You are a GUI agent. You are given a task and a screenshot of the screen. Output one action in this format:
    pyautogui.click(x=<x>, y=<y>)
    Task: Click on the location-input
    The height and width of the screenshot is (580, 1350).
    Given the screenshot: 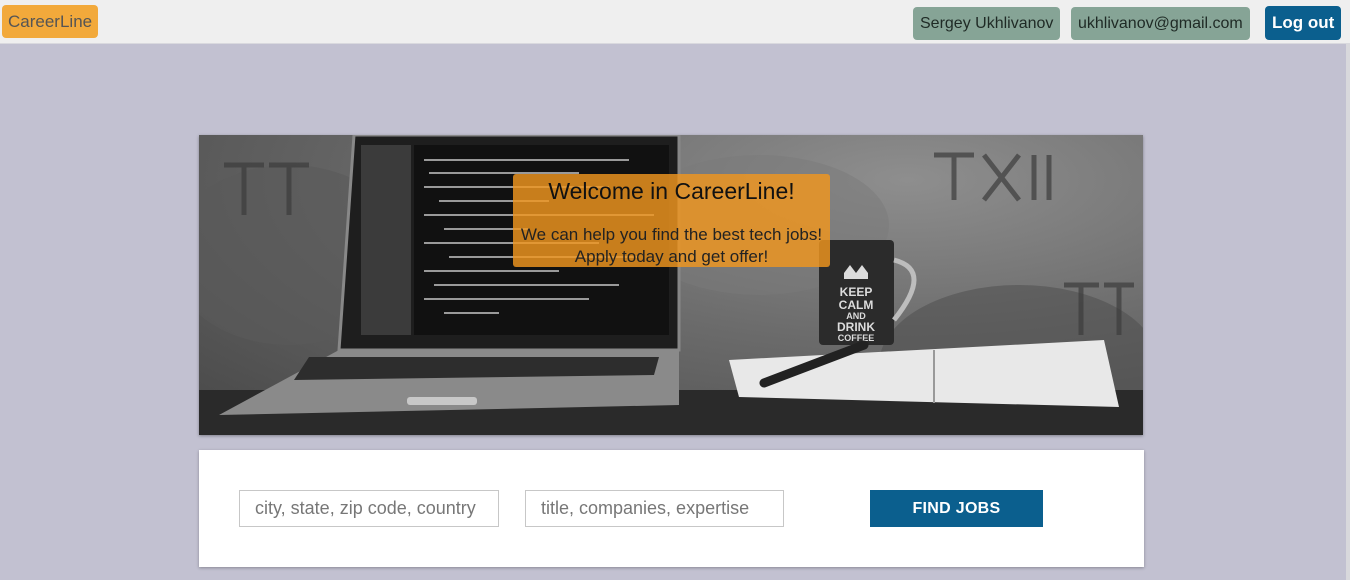 What is the action you would take?
    pyautogui.click(x=369, y=508)
    